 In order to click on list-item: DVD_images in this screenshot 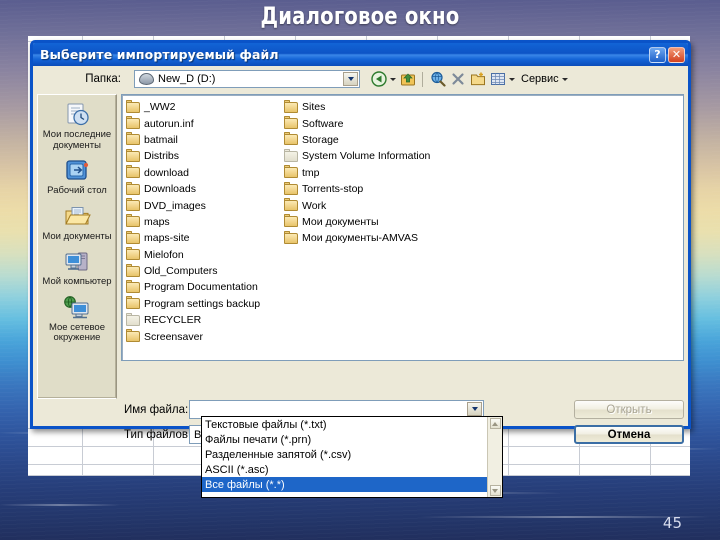, I will do `click(205, 205)`.